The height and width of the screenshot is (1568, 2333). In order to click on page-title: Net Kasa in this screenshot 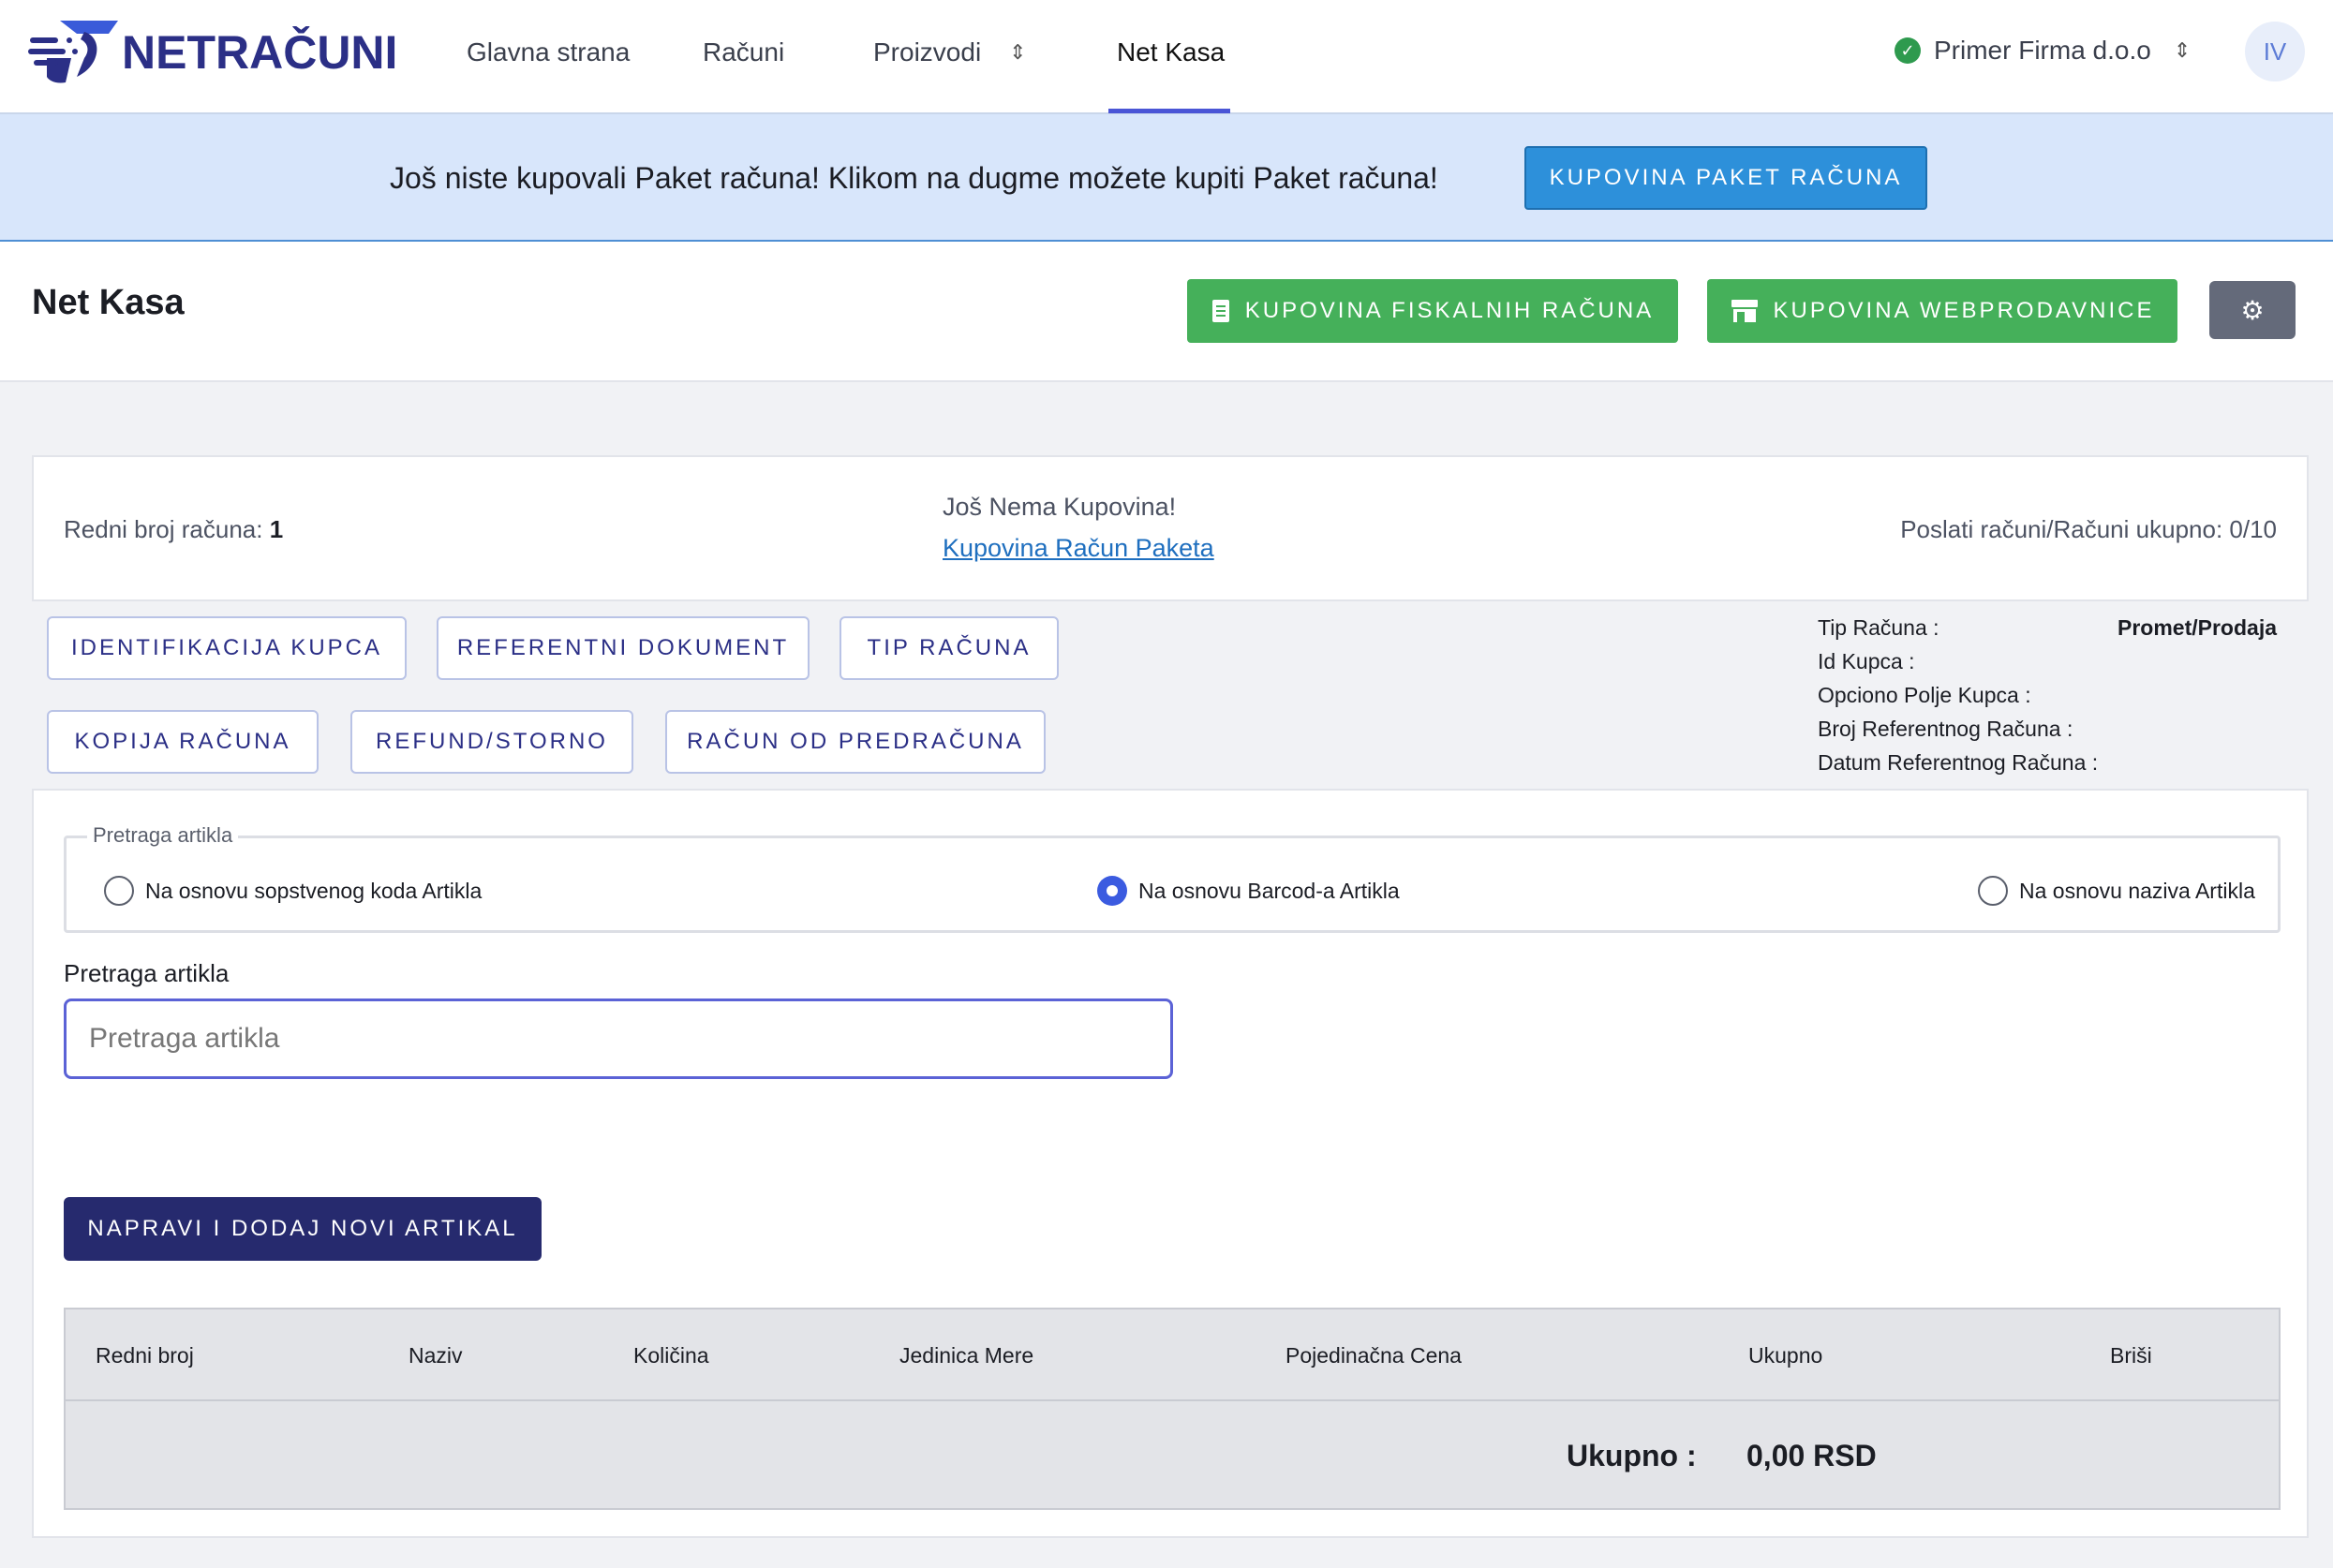, I will do `click(108, 302)`.